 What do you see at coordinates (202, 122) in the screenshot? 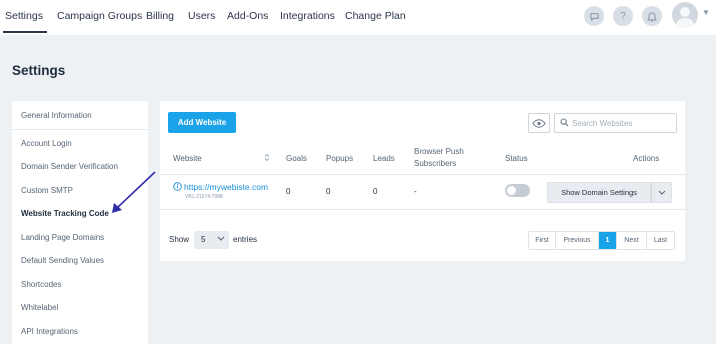
I see `add-website-button: Add Website` at bounding box center [202, 122].